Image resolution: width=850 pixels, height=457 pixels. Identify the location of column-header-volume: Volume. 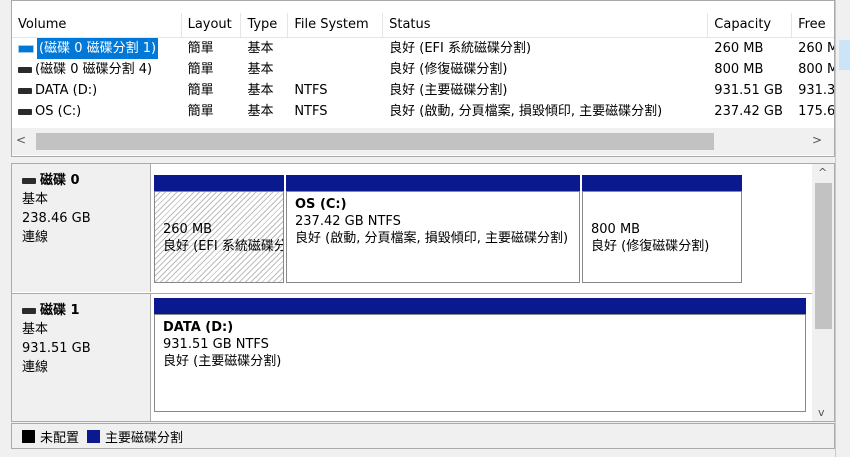
(97, 25).